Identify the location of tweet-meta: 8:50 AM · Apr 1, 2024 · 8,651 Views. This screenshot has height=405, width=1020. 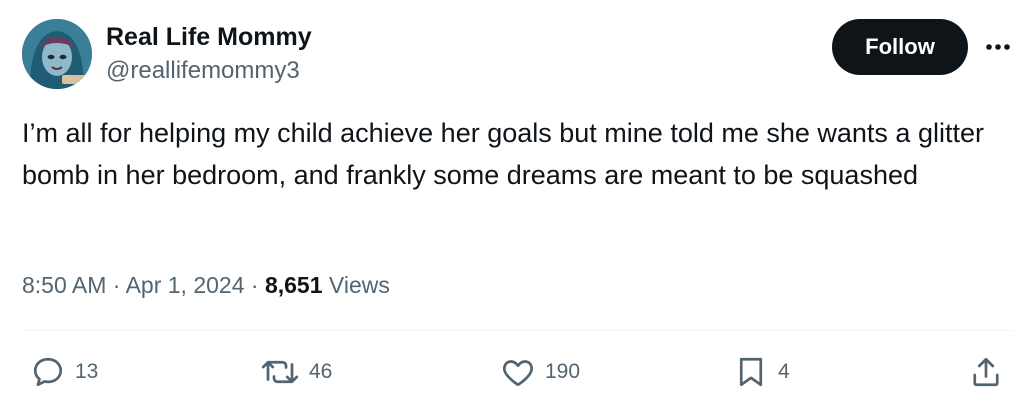
(206, 285).